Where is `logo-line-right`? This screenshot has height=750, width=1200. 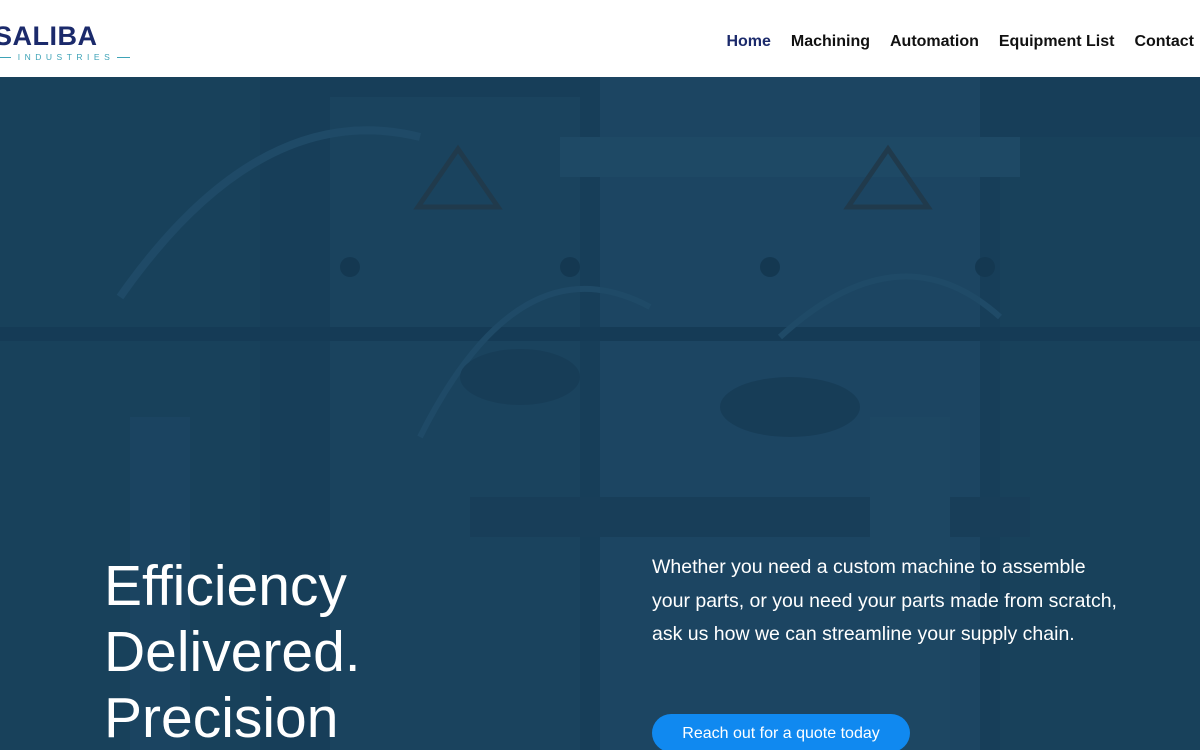
logo-line-right is located at coordinates (124, 57).